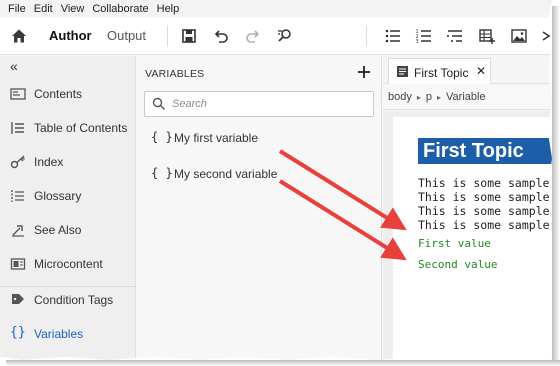  I want to click on tab-output: Output, so click(126, 35).